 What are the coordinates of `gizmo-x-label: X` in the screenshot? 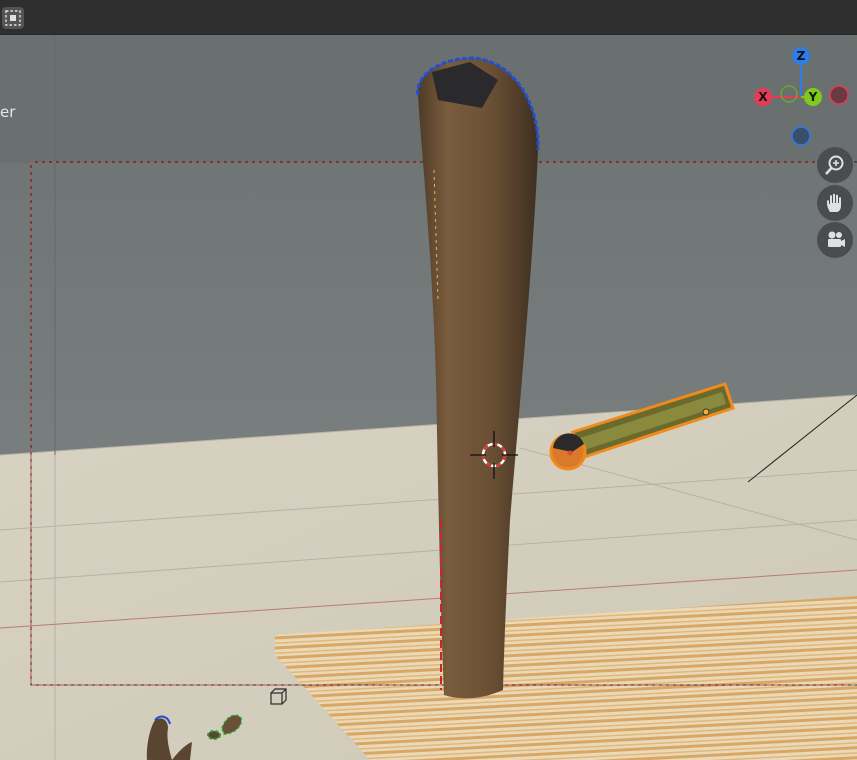 It's located at (763, 97).